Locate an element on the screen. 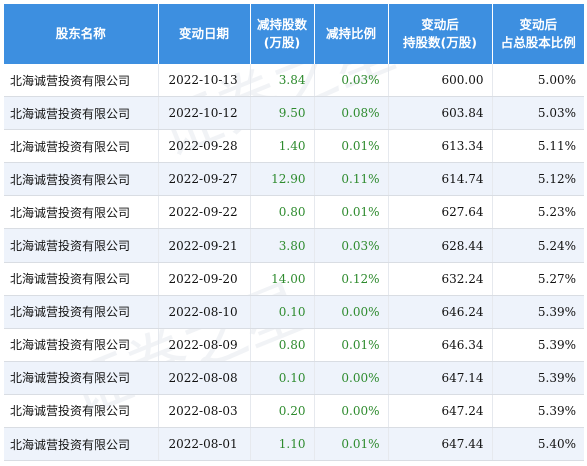 The height and width of the screenshot is (466, 587). table-row: 北海诚营投资有限公司 2022-08-09 0.80 0.01% 646.34 5.39% is located at coordinates (294, 345).